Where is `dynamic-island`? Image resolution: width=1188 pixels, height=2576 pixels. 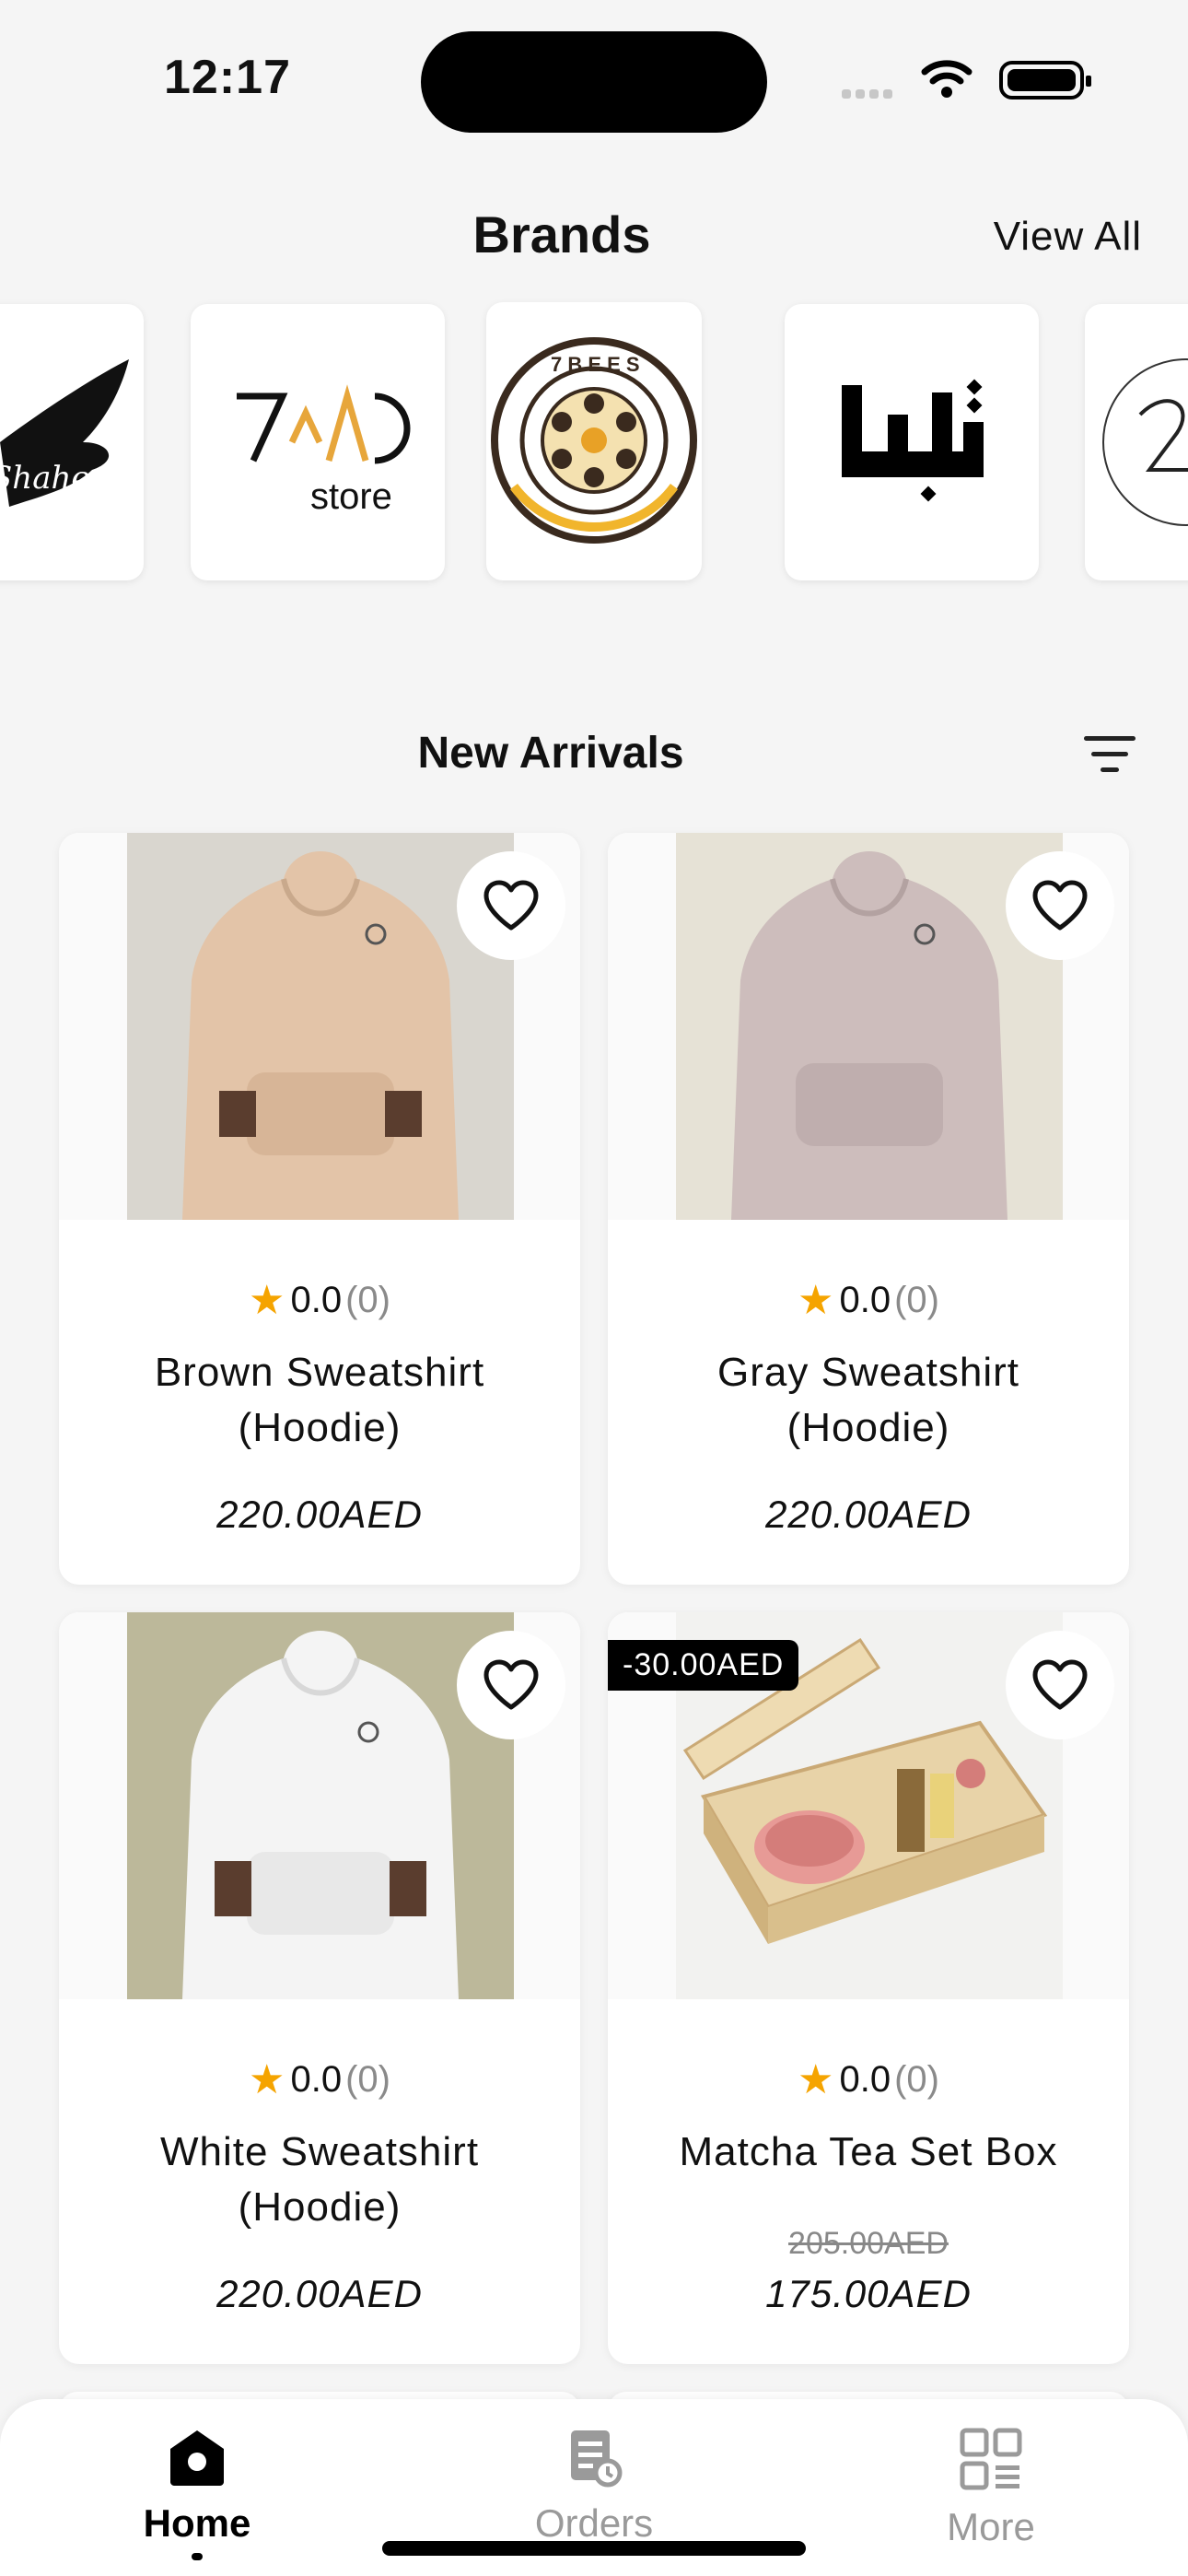
dynamic-island is located at coordinates (594, 82).